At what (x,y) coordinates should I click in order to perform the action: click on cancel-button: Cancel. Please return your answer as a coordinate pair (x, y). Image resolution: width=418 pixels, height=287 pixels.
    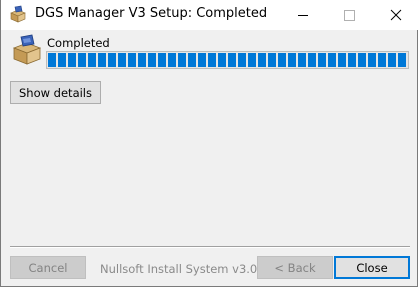
    Looking at the image, I should click on (48, 267).